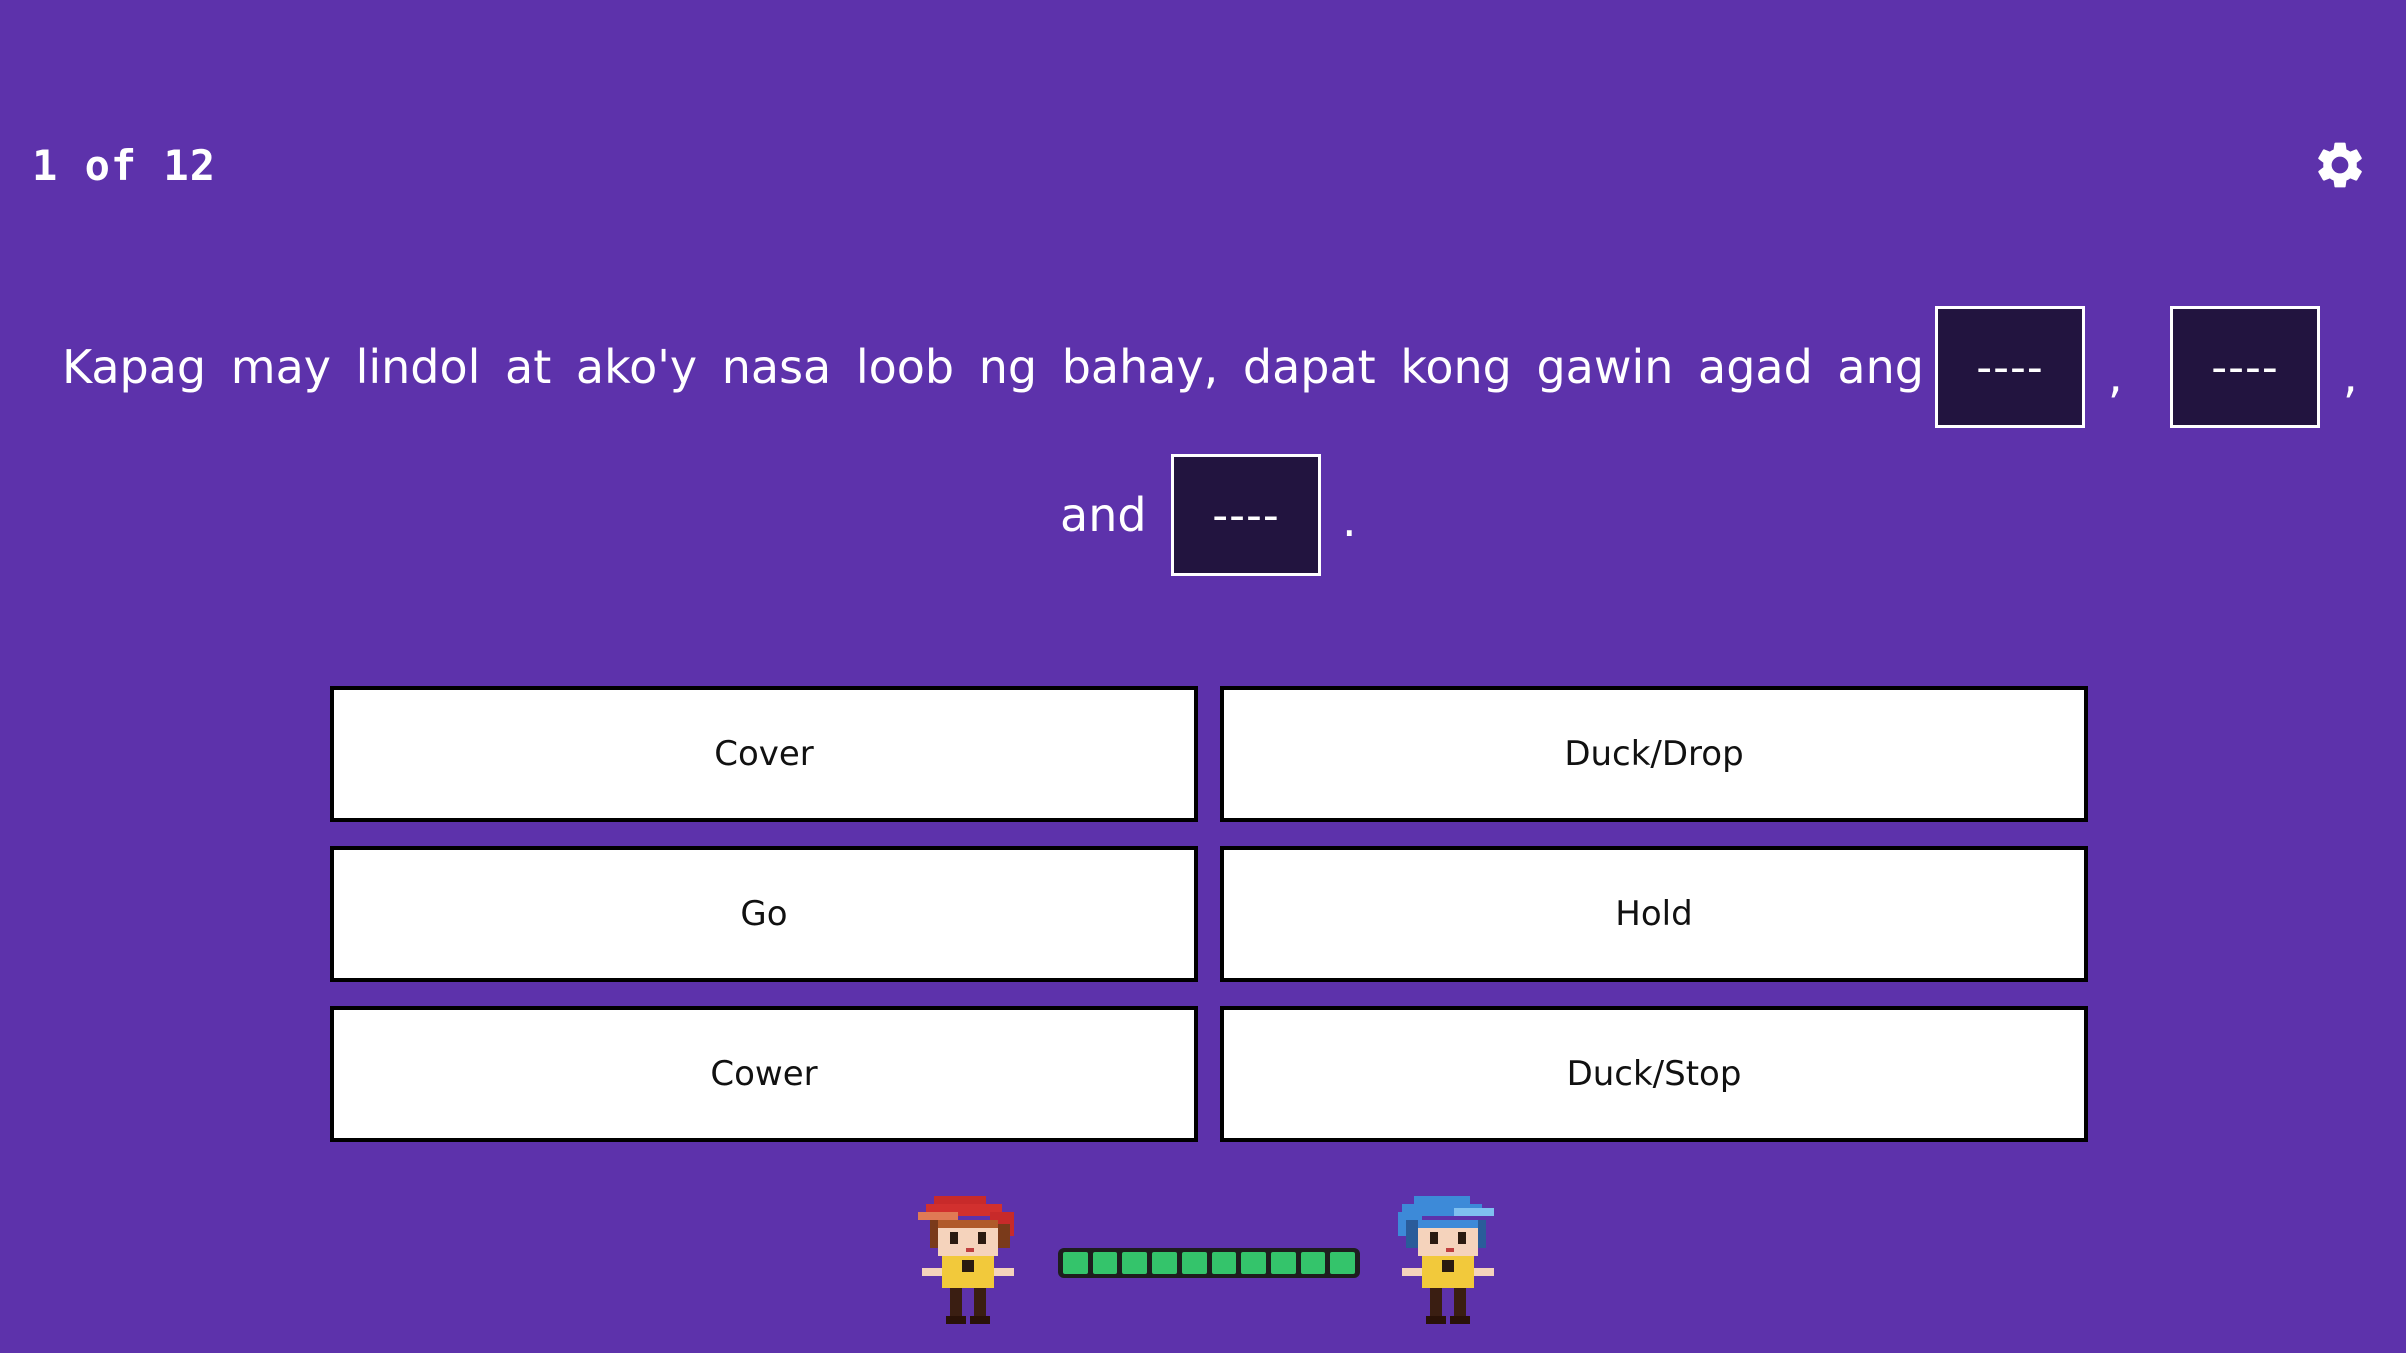 Image resolution: width=2406 pixels, height=1353 pixels. I want to click on question-counter: 1 of 12, so click(124, 165).